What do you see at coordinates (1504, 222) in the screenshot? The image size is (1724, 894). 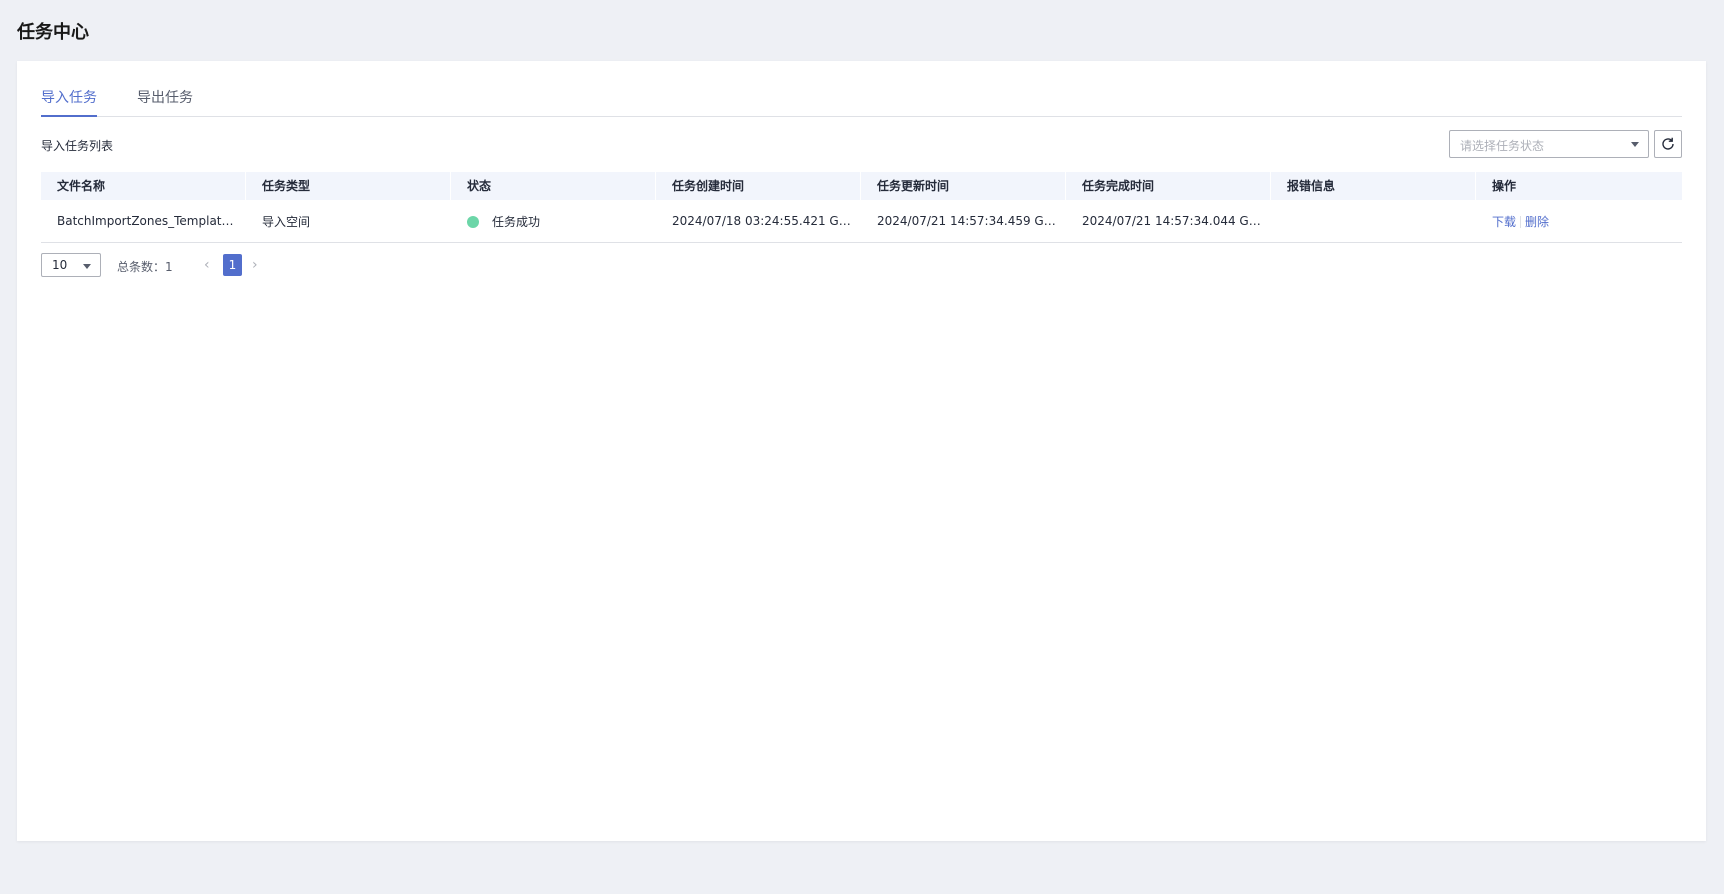 I see `download-link: 下载` at bounding box center [1504, 222].